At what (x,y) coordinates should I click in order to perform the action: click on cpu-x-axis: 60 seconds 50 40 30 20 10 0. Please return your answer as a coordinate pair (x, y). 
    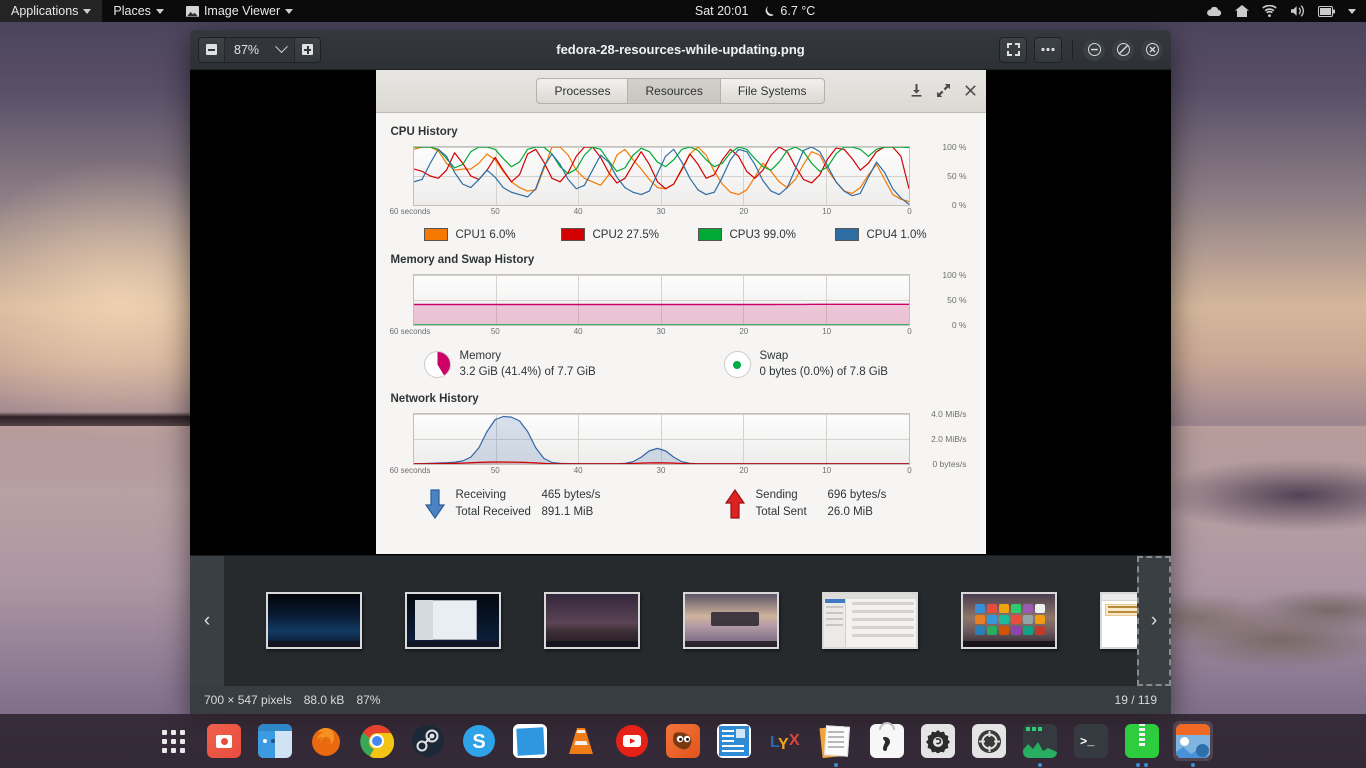
    Looking at the image, I should click on (651, 212).